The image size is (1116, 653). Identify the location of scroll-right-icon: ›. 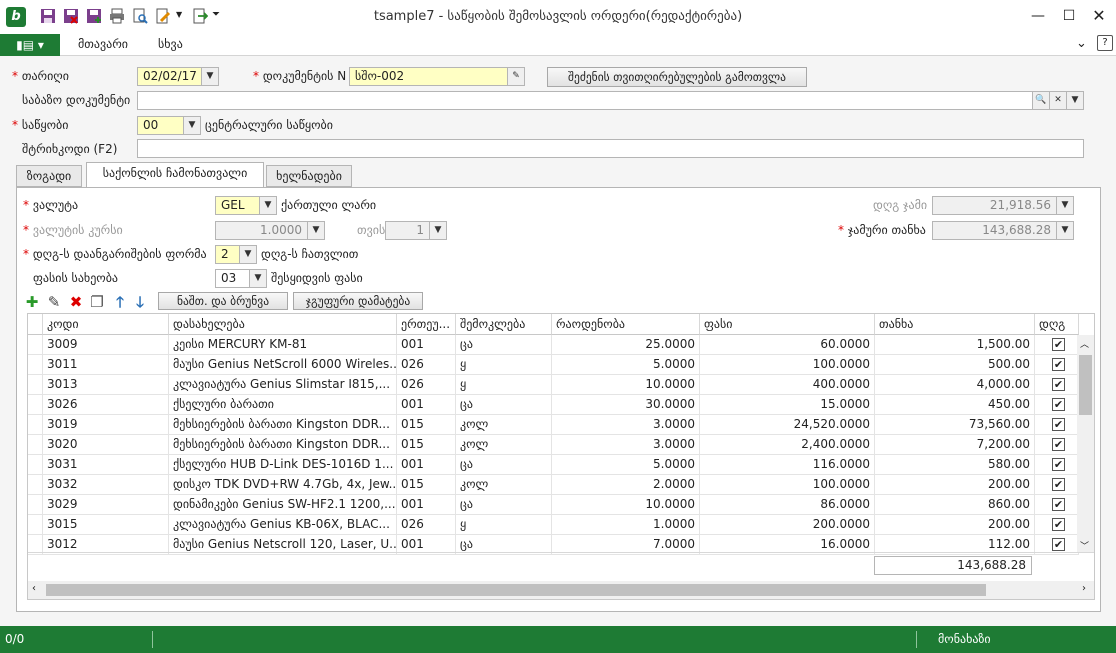
(1084, 588).